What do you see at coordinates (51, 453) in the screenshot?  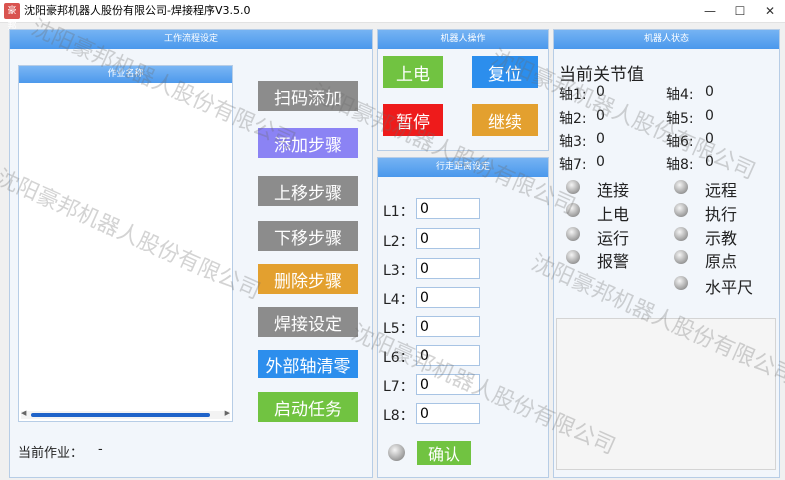 I see `current-job-label: 当前作业：` at bounding box center [51, 453].